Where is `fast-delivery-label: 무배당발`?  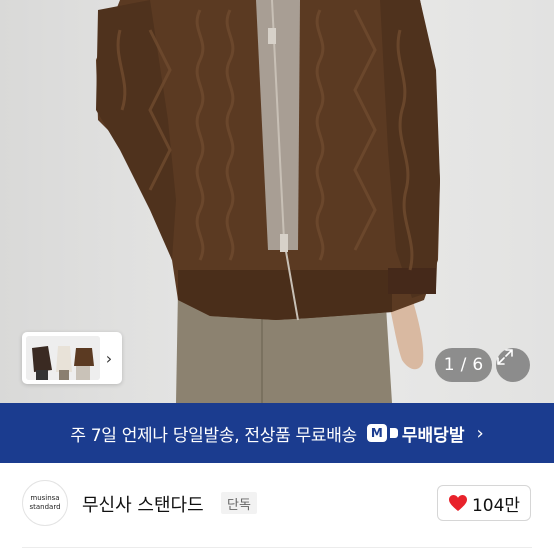
fast-delivery-label: 무배당발 is located at coordinates (433, 435).